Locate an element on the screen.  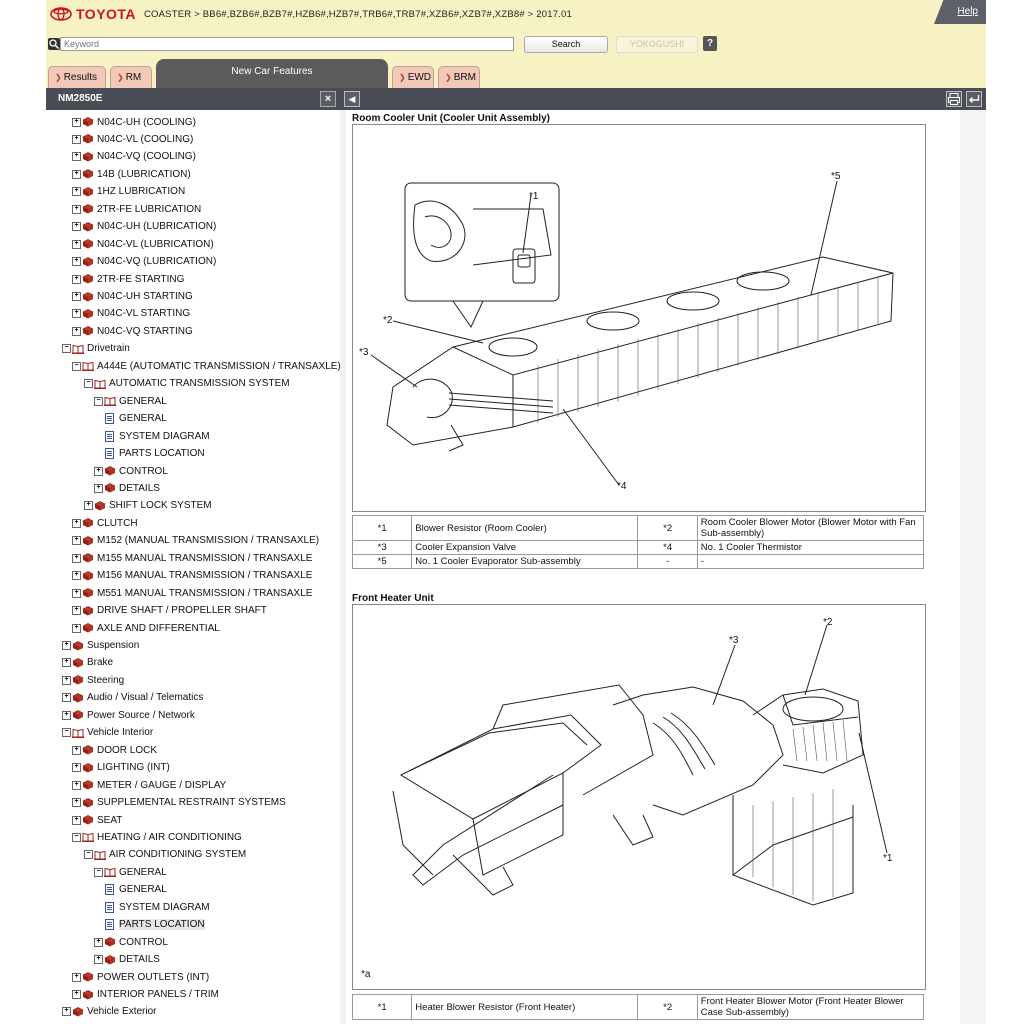
help-question-icon: ? is located at coordinates (710, 43).